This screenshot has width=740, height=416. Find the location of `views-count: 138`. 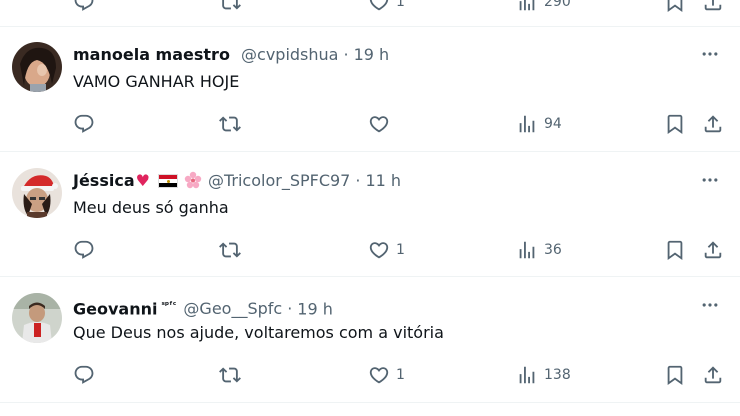

views-count: 138 is located at coordinates (557, 375).